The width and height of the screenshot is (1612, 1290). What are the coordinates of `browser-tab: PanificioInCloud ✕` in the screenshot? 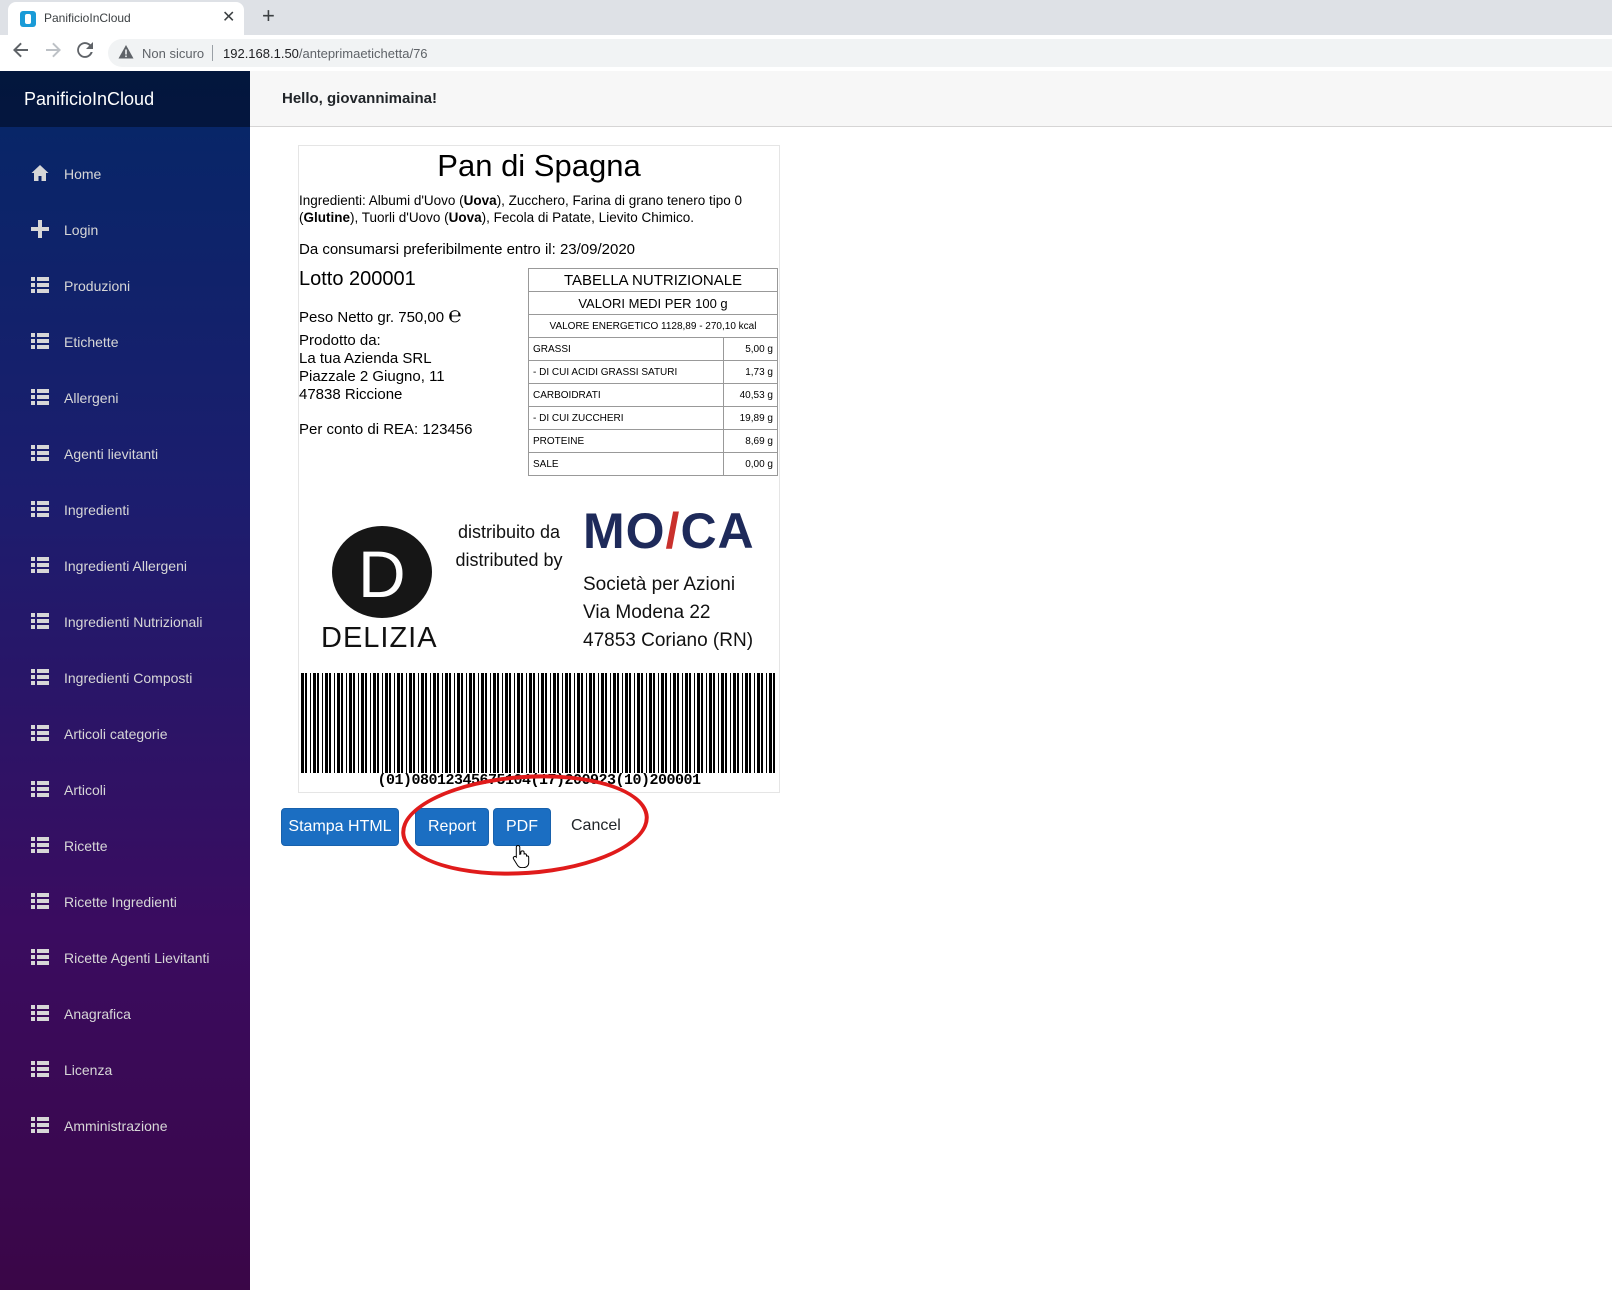 It's located at (126, 18).